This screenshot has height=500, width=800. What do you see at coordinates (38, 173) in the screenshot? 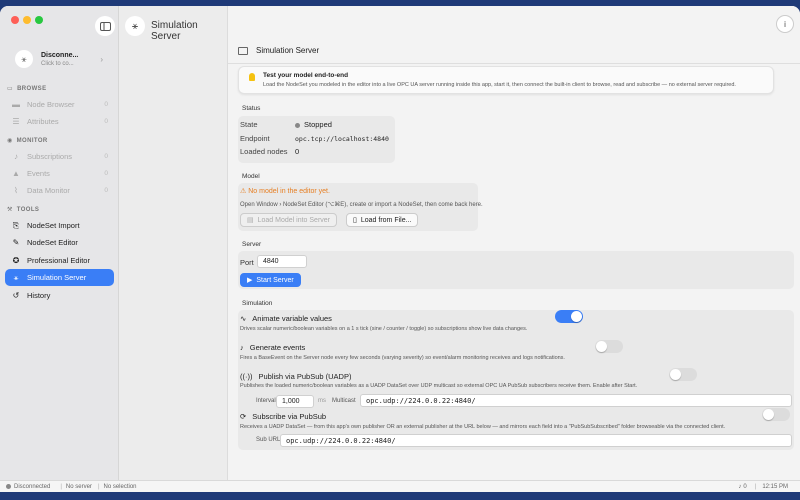
I see `sidebar-item-label: Events` at bounding box center [38, 173].